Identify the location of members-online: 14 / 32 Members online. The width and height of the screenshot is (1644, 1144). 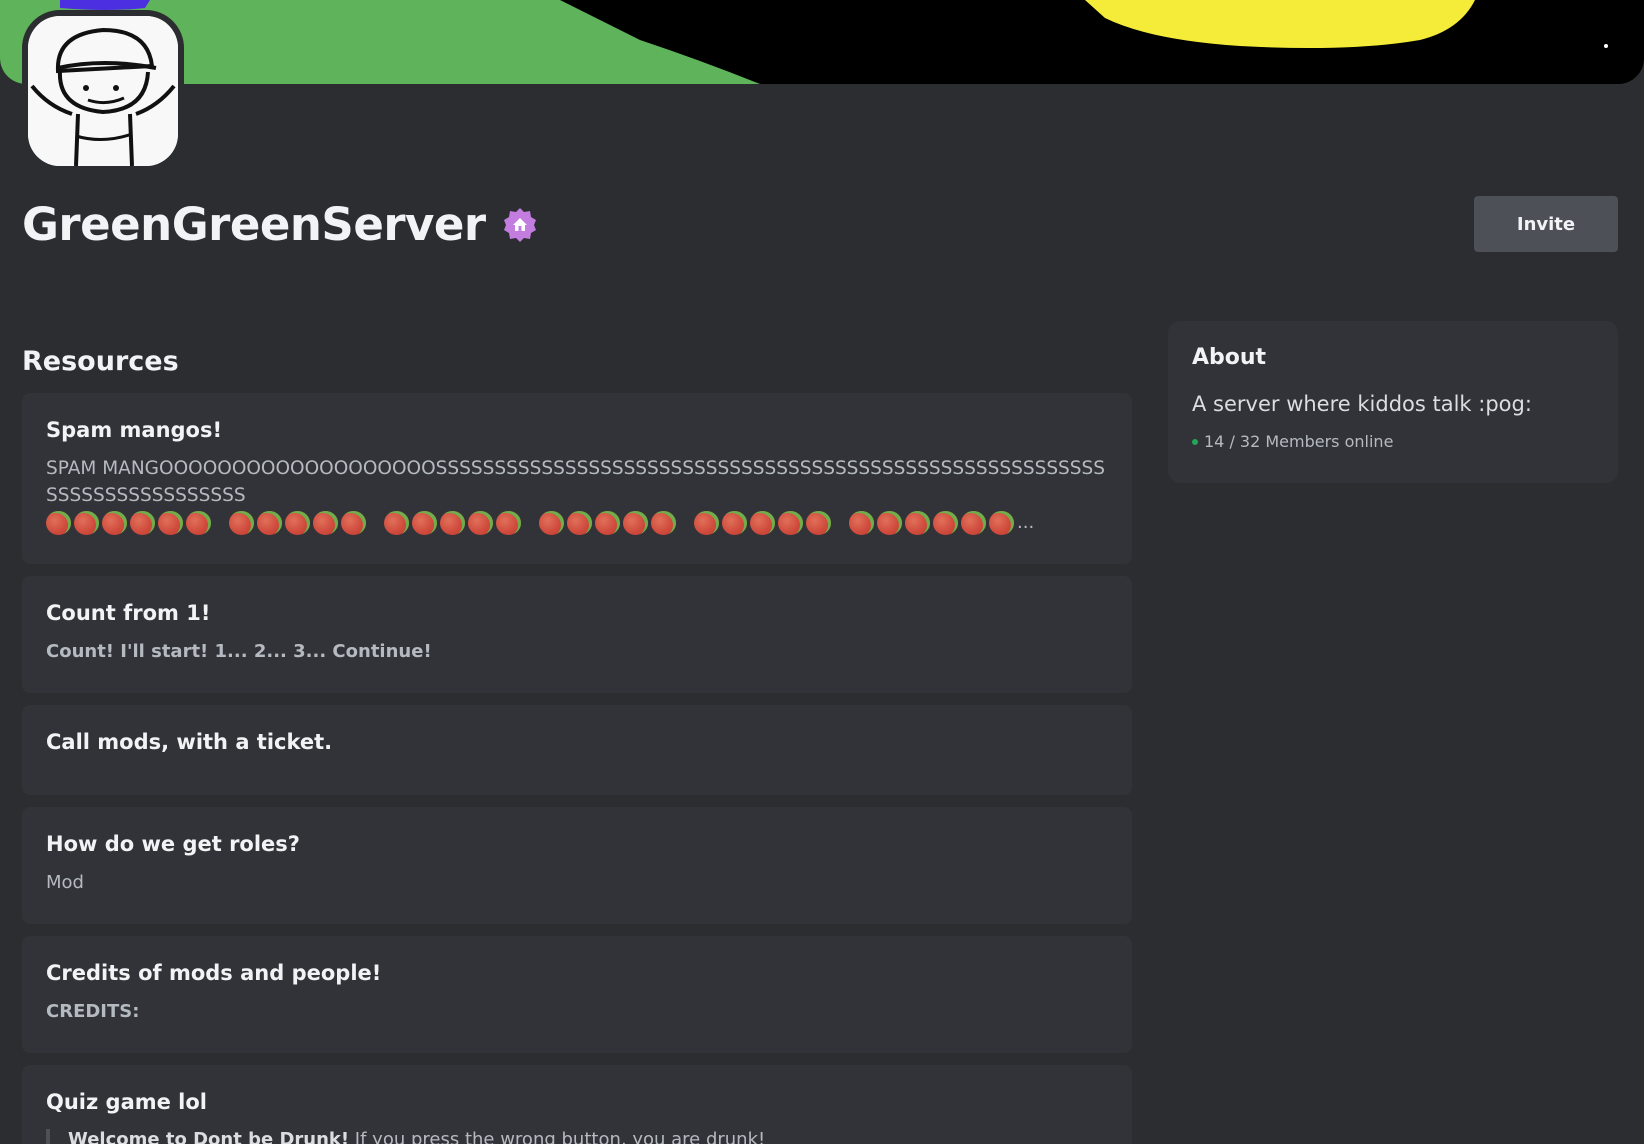
(1393, 441).